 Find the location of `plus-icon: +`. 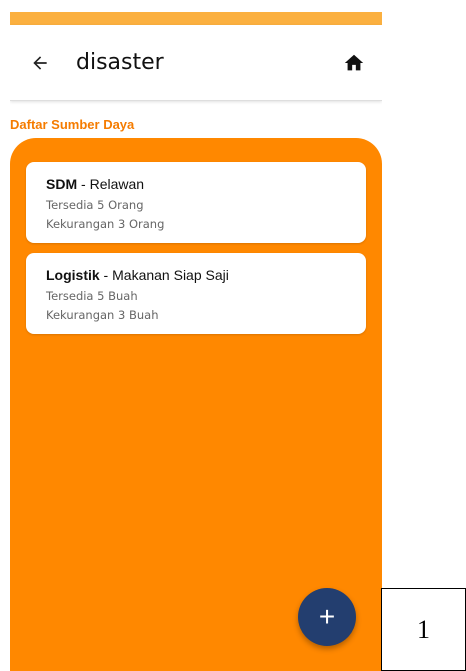

plus-icon: + is located at coordinates (327, 616).